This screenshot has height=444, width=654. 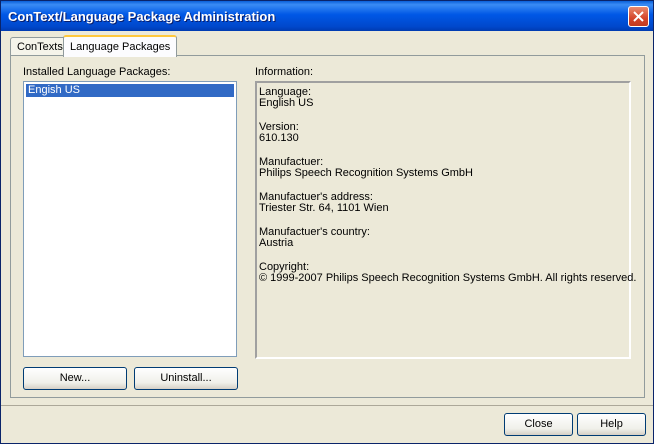 I want to click on separator, so click(x=327, y=405).